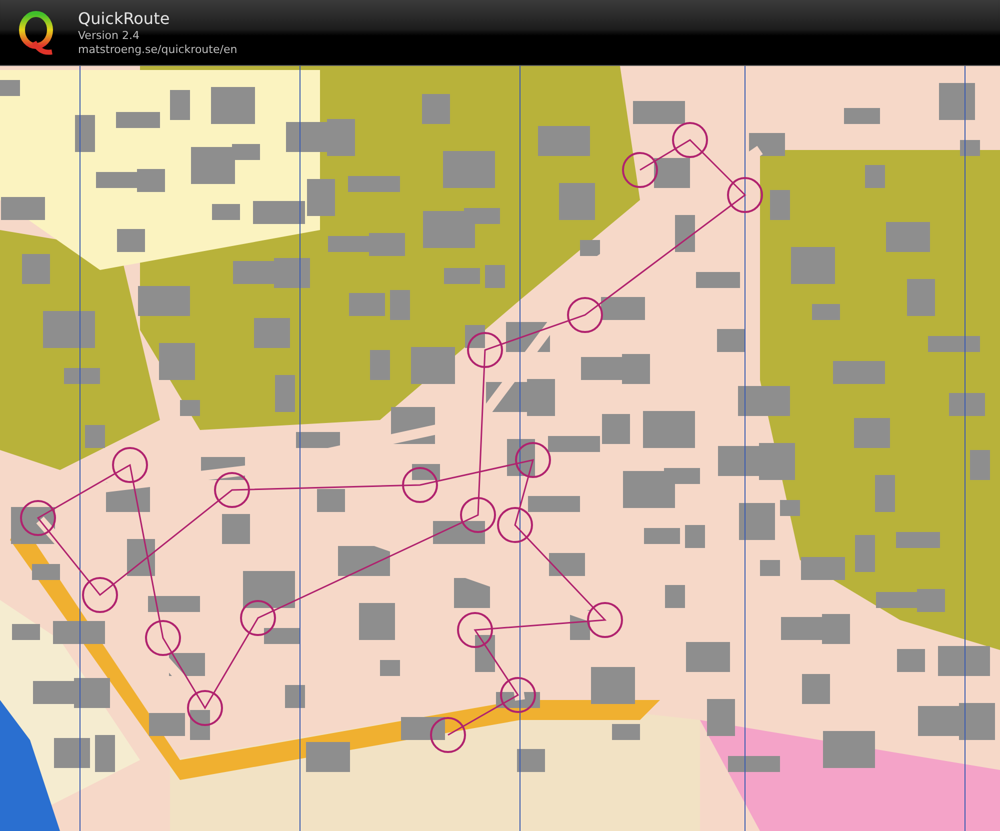  What do you see at coordinates (37, 33) in the screenshot?
I see `logo-icon` at bounding box center [37, 33].